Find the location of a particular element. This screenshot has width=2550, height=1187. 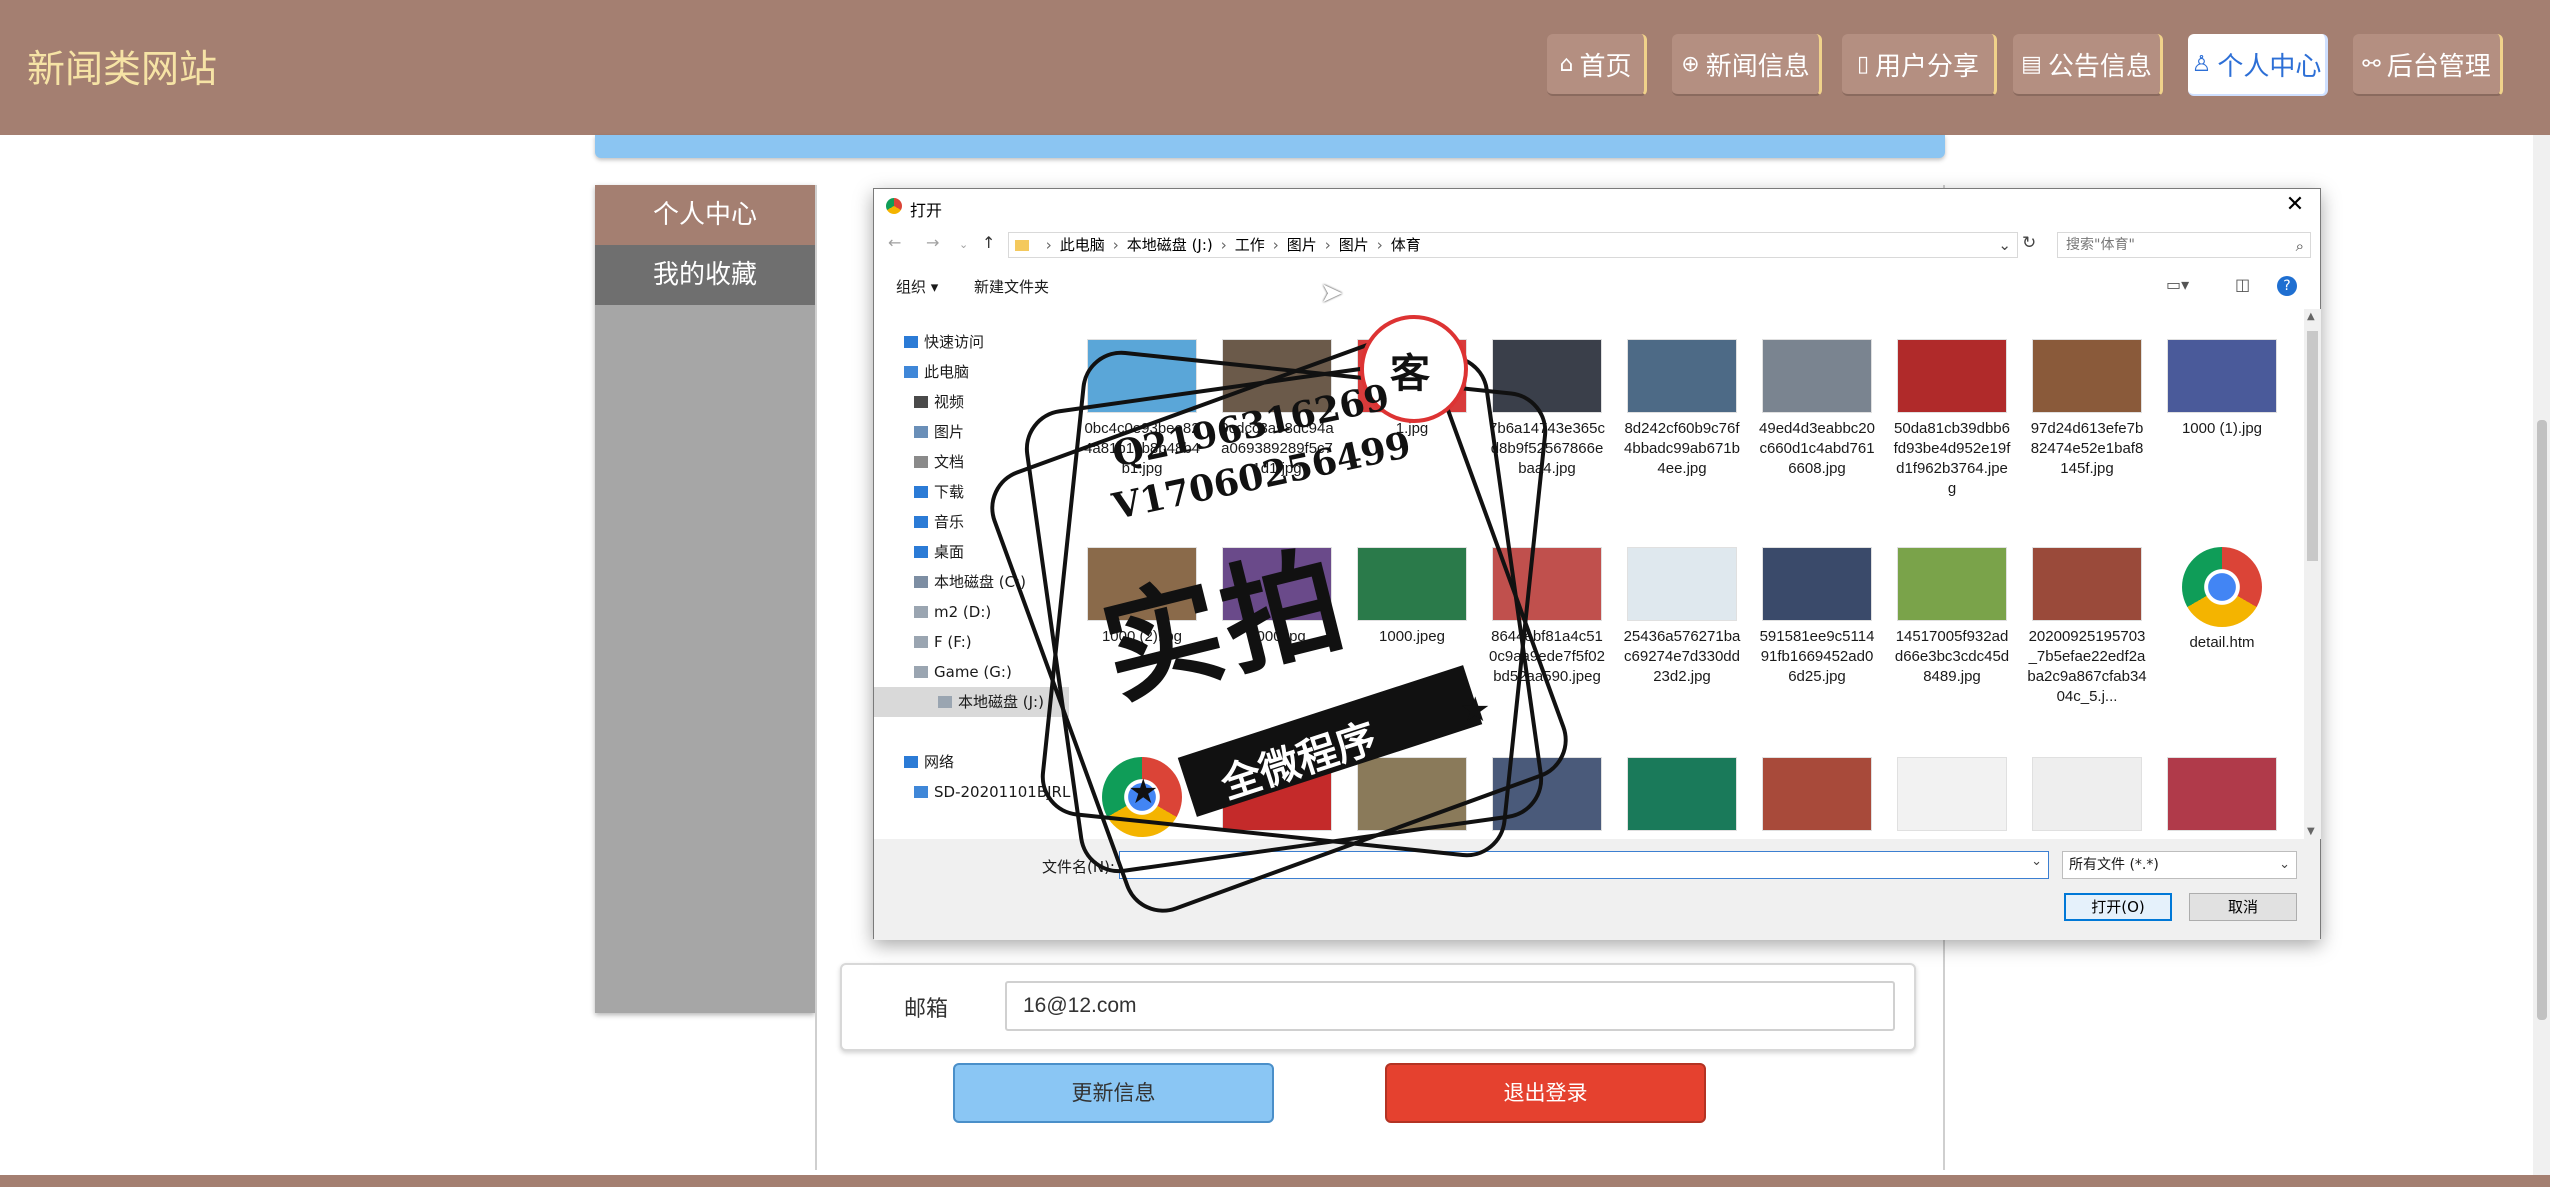

cancel-button: 取消 is located at coordinates (2243, 907).